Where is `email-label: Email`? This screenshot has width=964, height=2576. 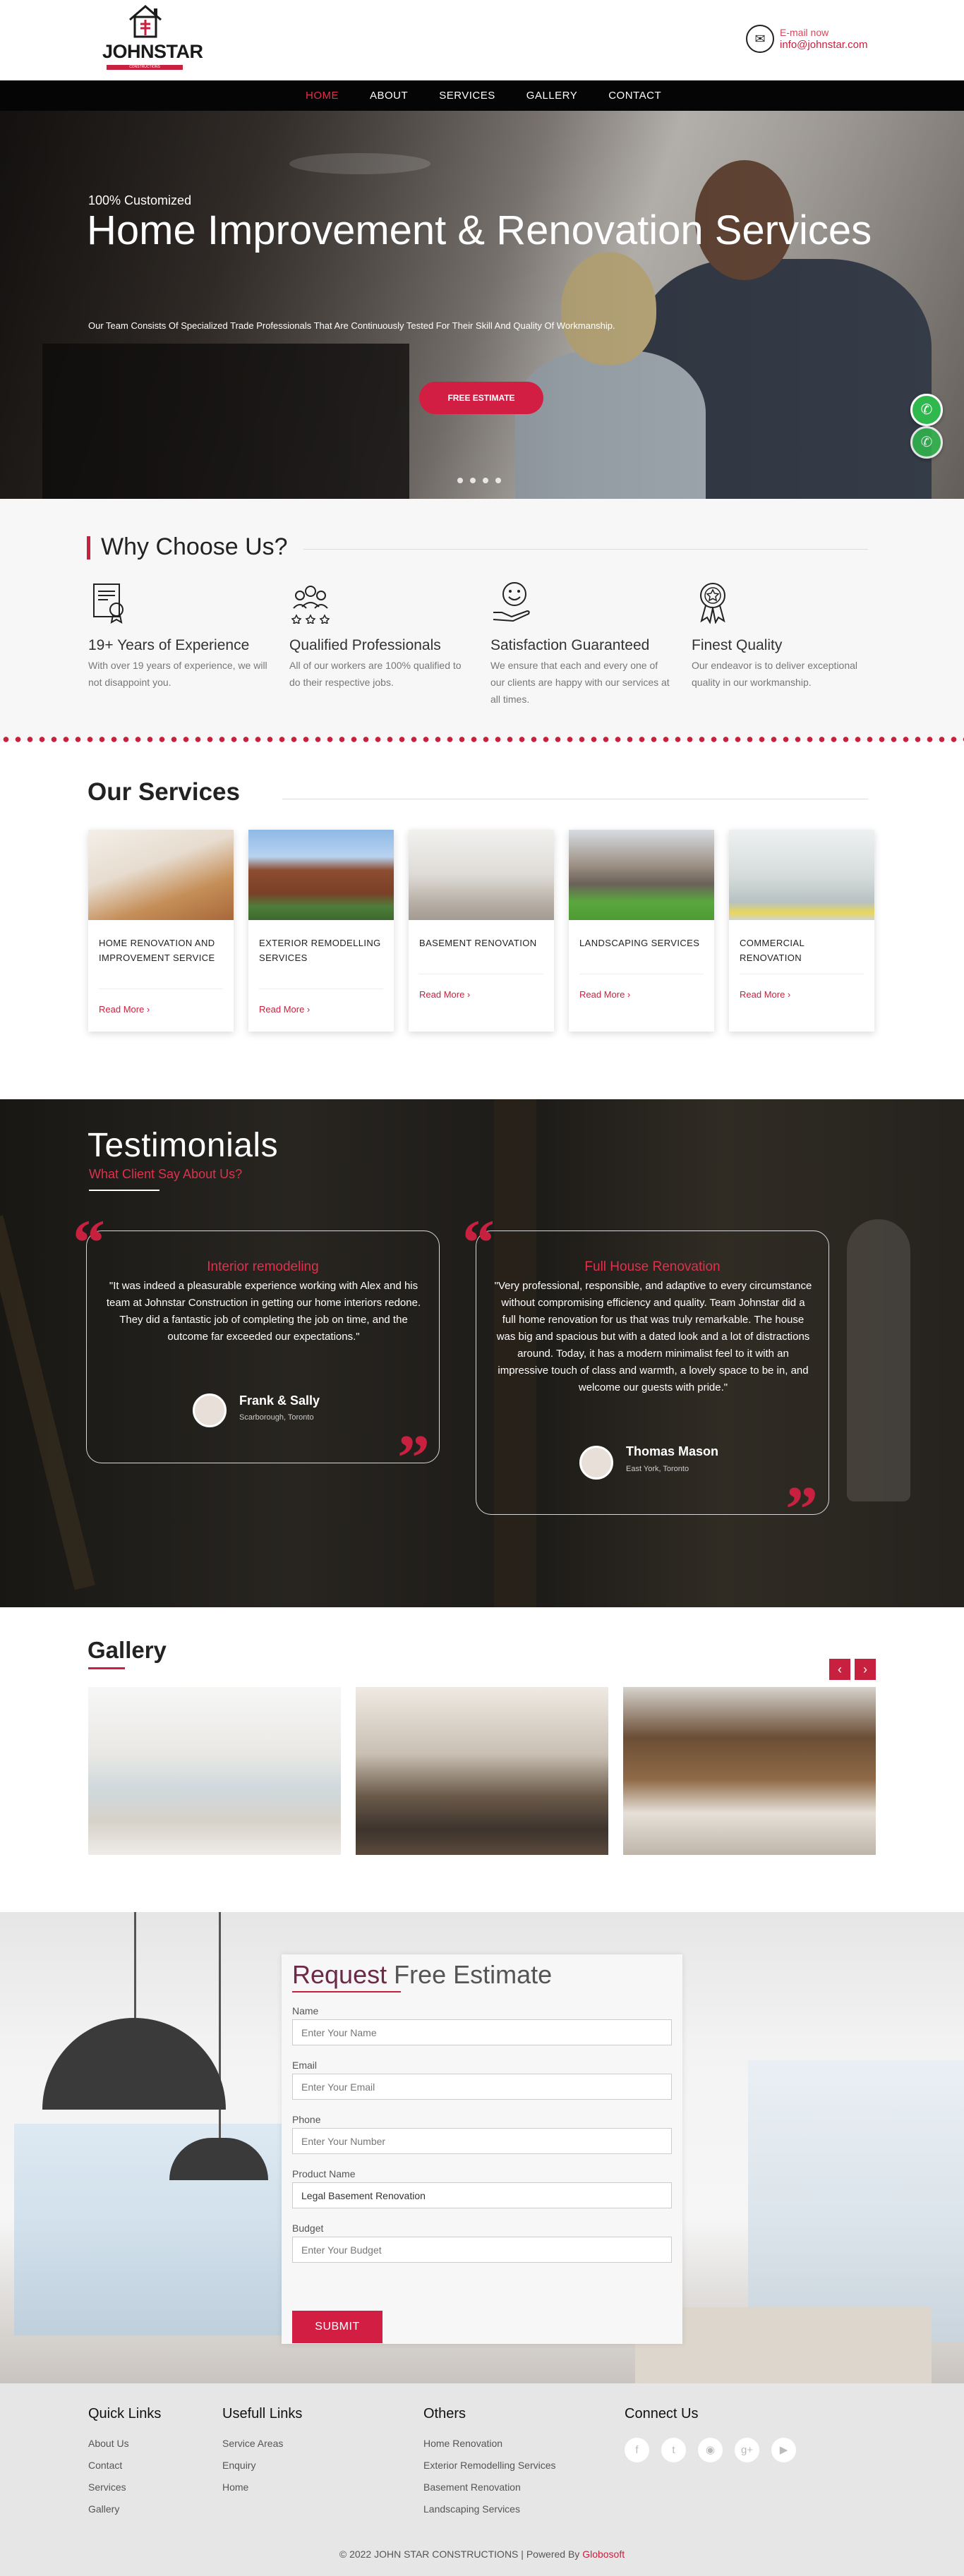 email-label: Email is located at coordinates (305, 2066).